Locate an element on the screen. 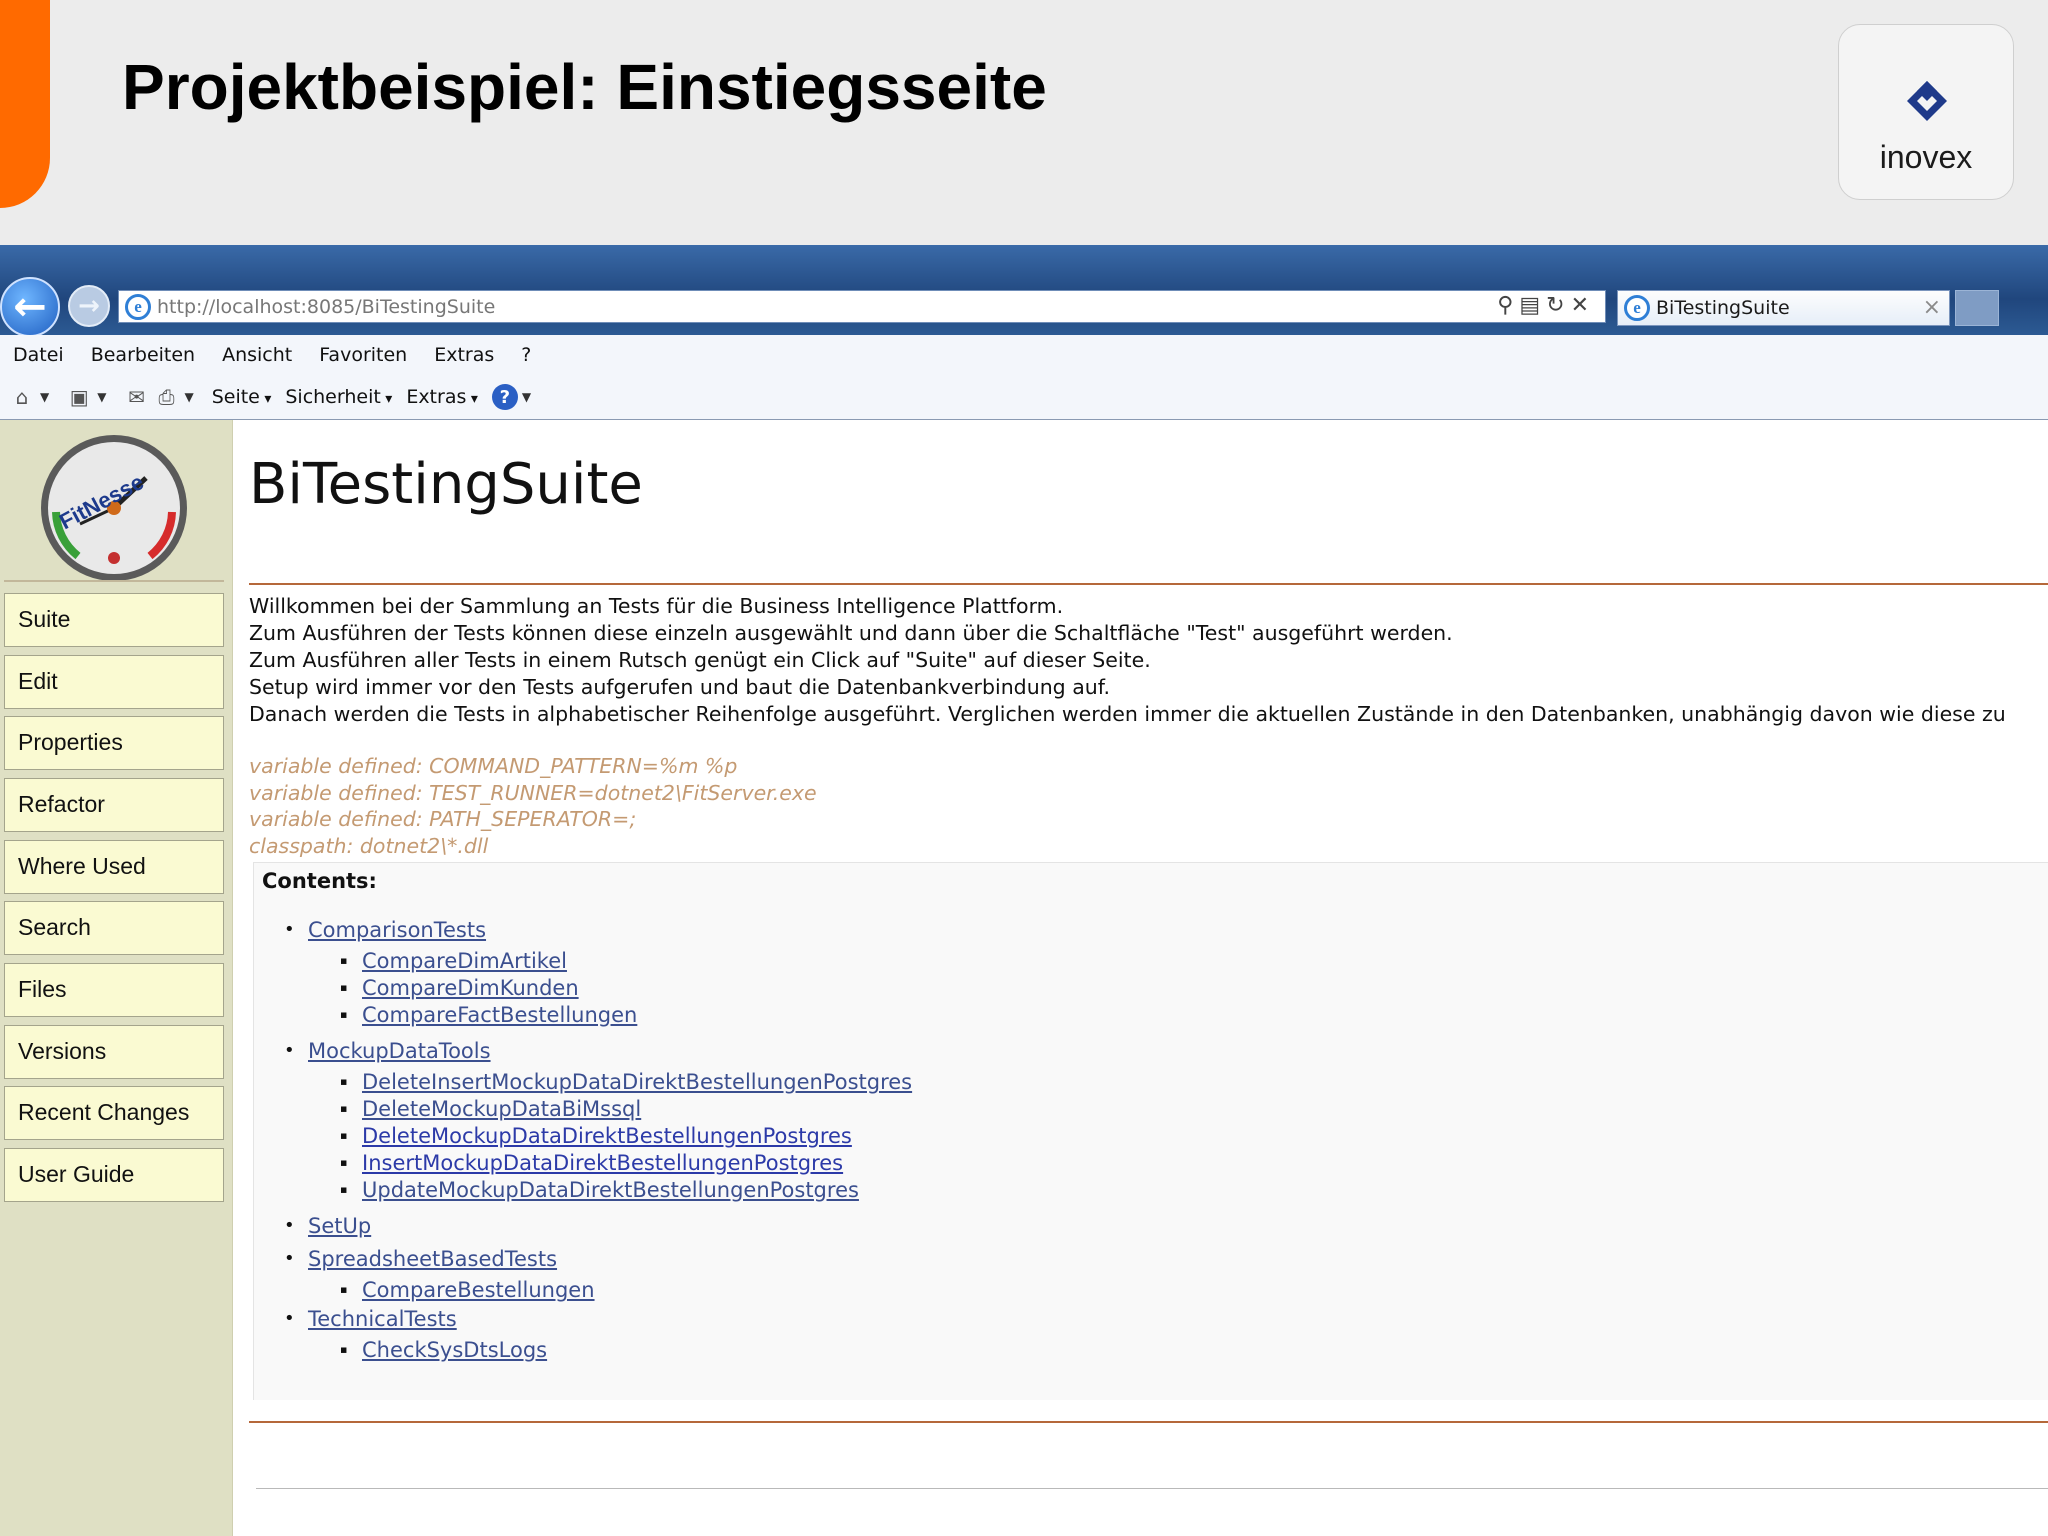 The image size is (2048, 1536). toc-link-comparefactbestellungen: CompareFactBestellungen is located at coordinates (499, 1015).